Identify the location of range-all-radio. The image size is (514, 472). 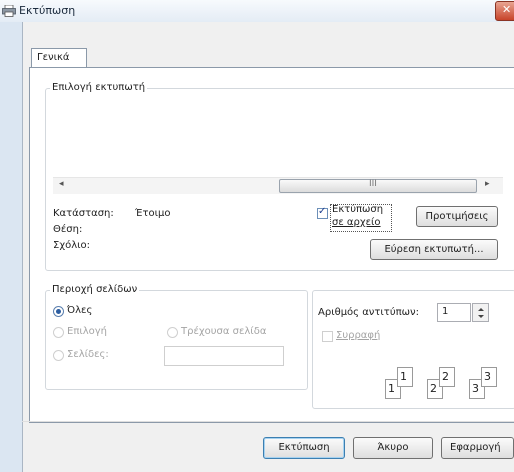
(58, 311).